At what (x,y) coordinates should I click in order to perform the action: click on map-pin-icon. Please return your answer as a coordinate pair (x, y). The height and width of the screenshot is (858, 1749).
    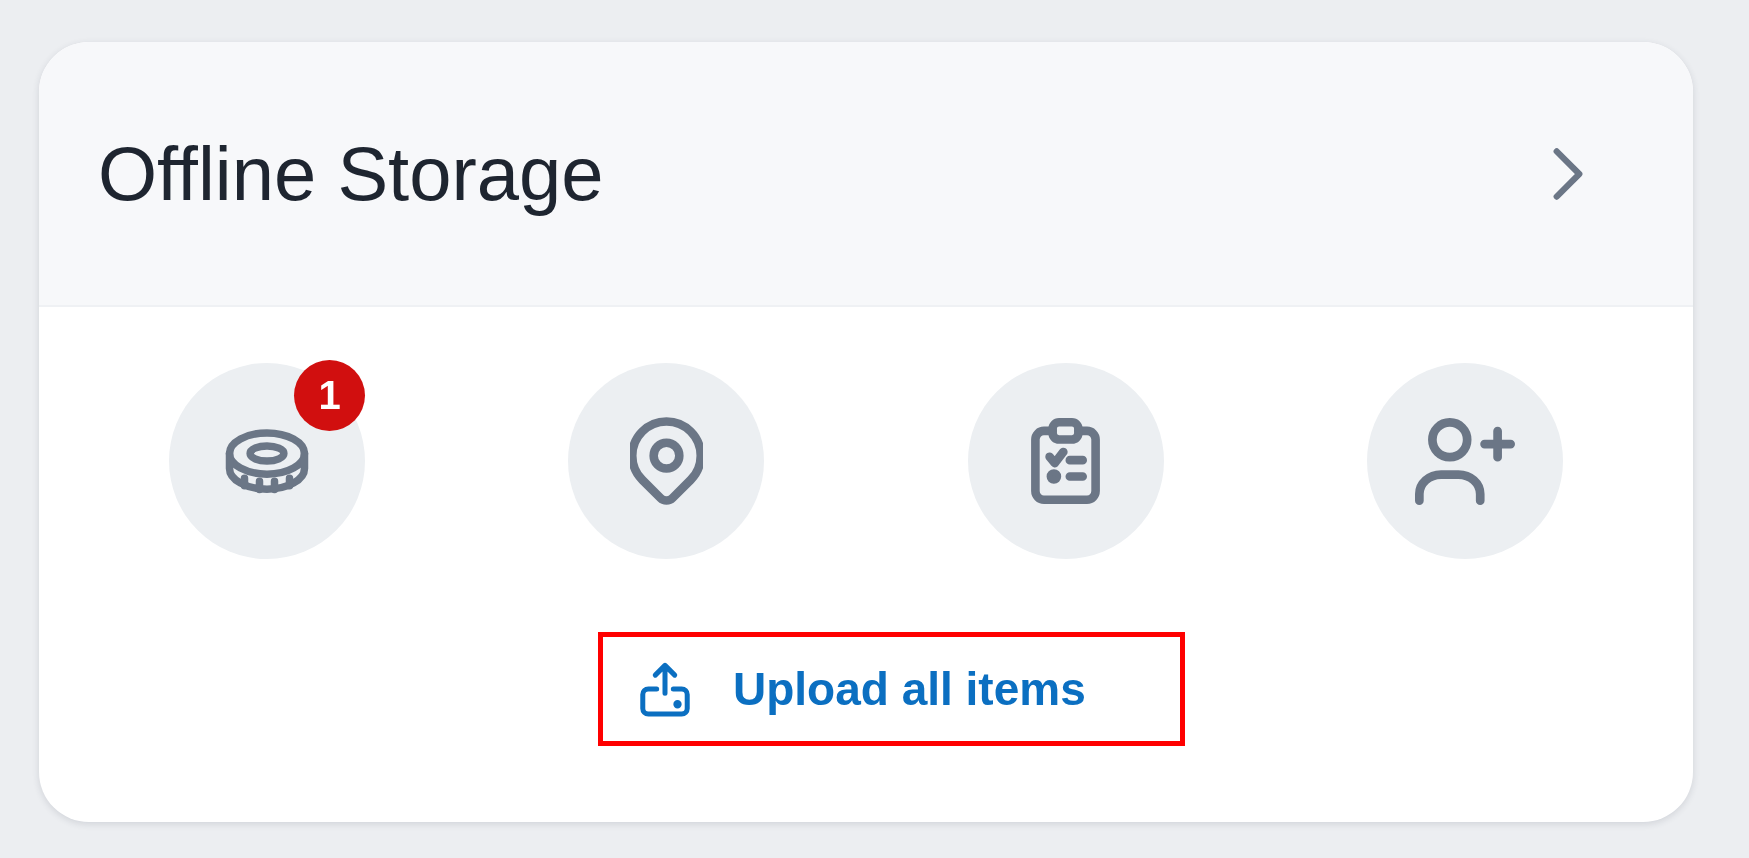
    Looking at the image, I should click on (666, 461).